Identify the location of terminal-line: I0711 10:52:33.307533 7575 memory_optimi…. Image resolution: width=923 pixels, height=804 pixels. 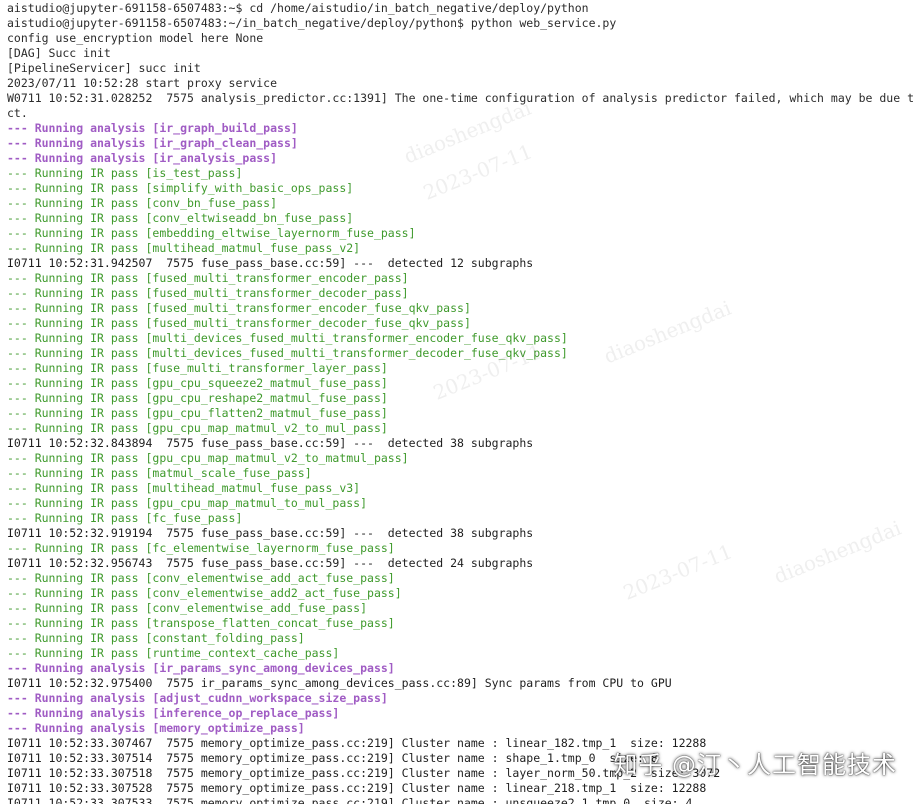
(350, 800).